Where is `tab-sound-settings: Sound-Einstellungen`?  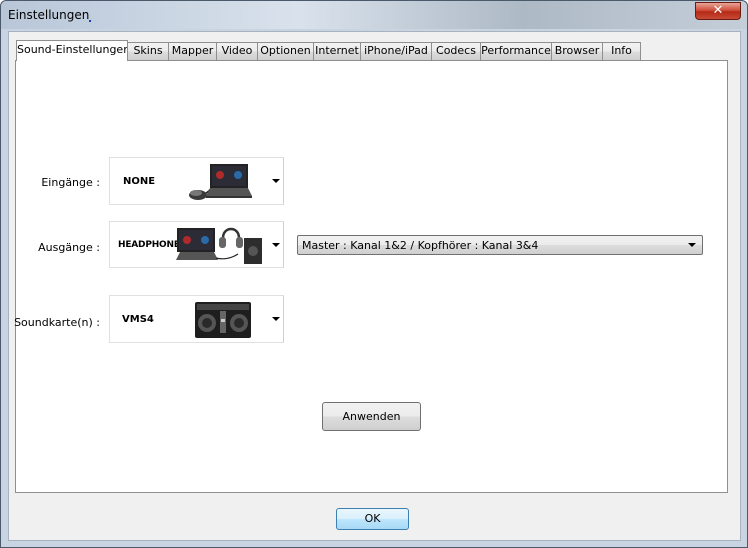
tab-sound-settings: Sound-Einstellungen is located at coordinates (72, 50).